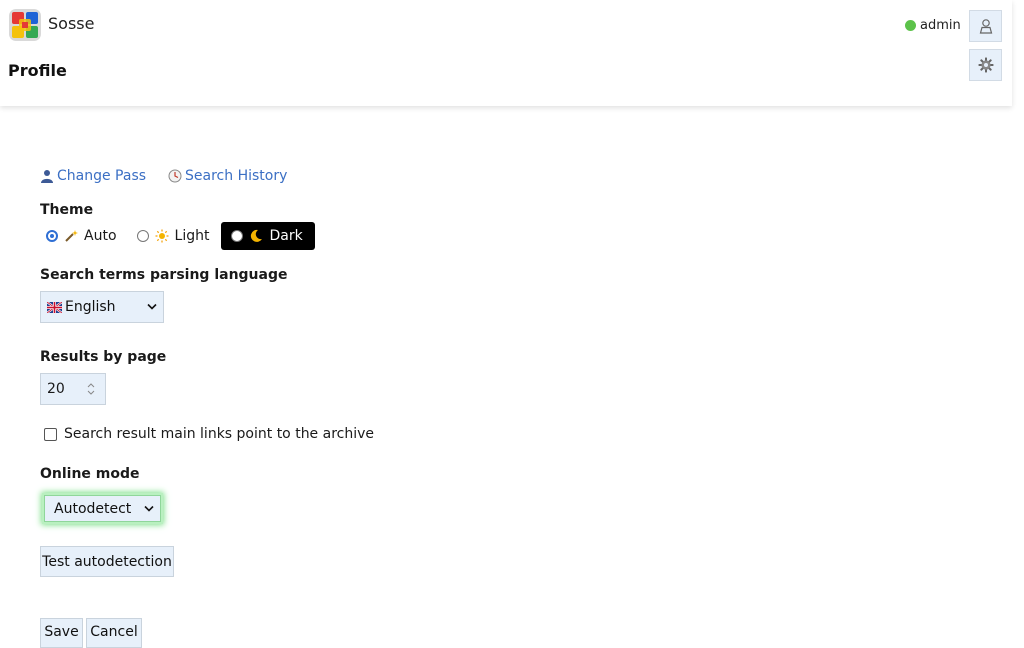 The height and width of the screenshot is (648, 1024). What do you see at coordinates (162, 236) in the screenshot?
I see `sun-icon` at bounding box center [162, 236].